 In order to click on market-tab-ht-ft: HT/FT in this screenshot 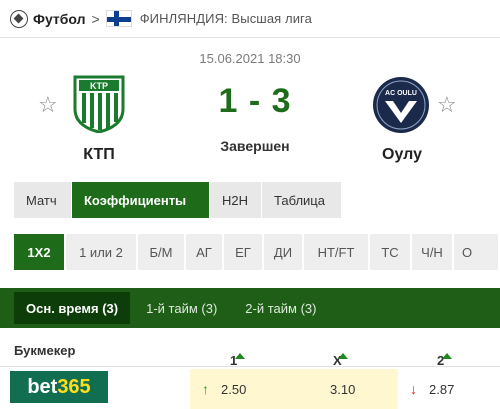, I will do `click(337, 252)`.